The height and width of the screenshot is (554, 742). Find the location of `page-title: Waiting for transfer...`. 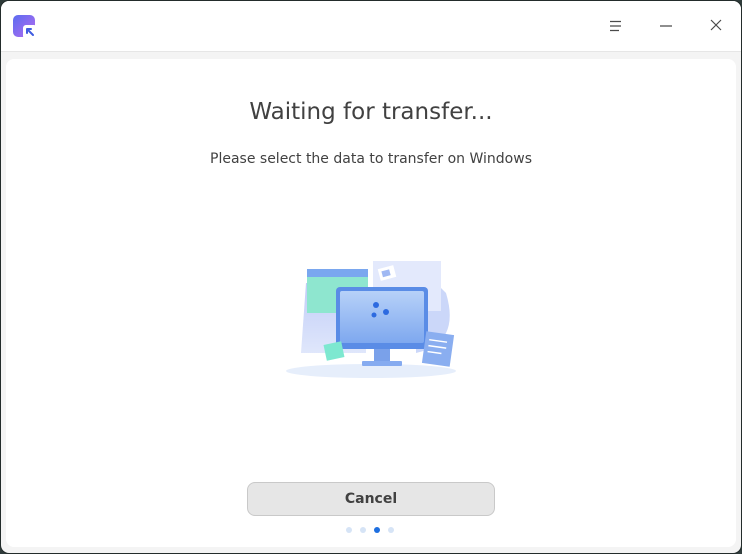

page-title: Waiting for transfer... is located at coordinates (371, 112).